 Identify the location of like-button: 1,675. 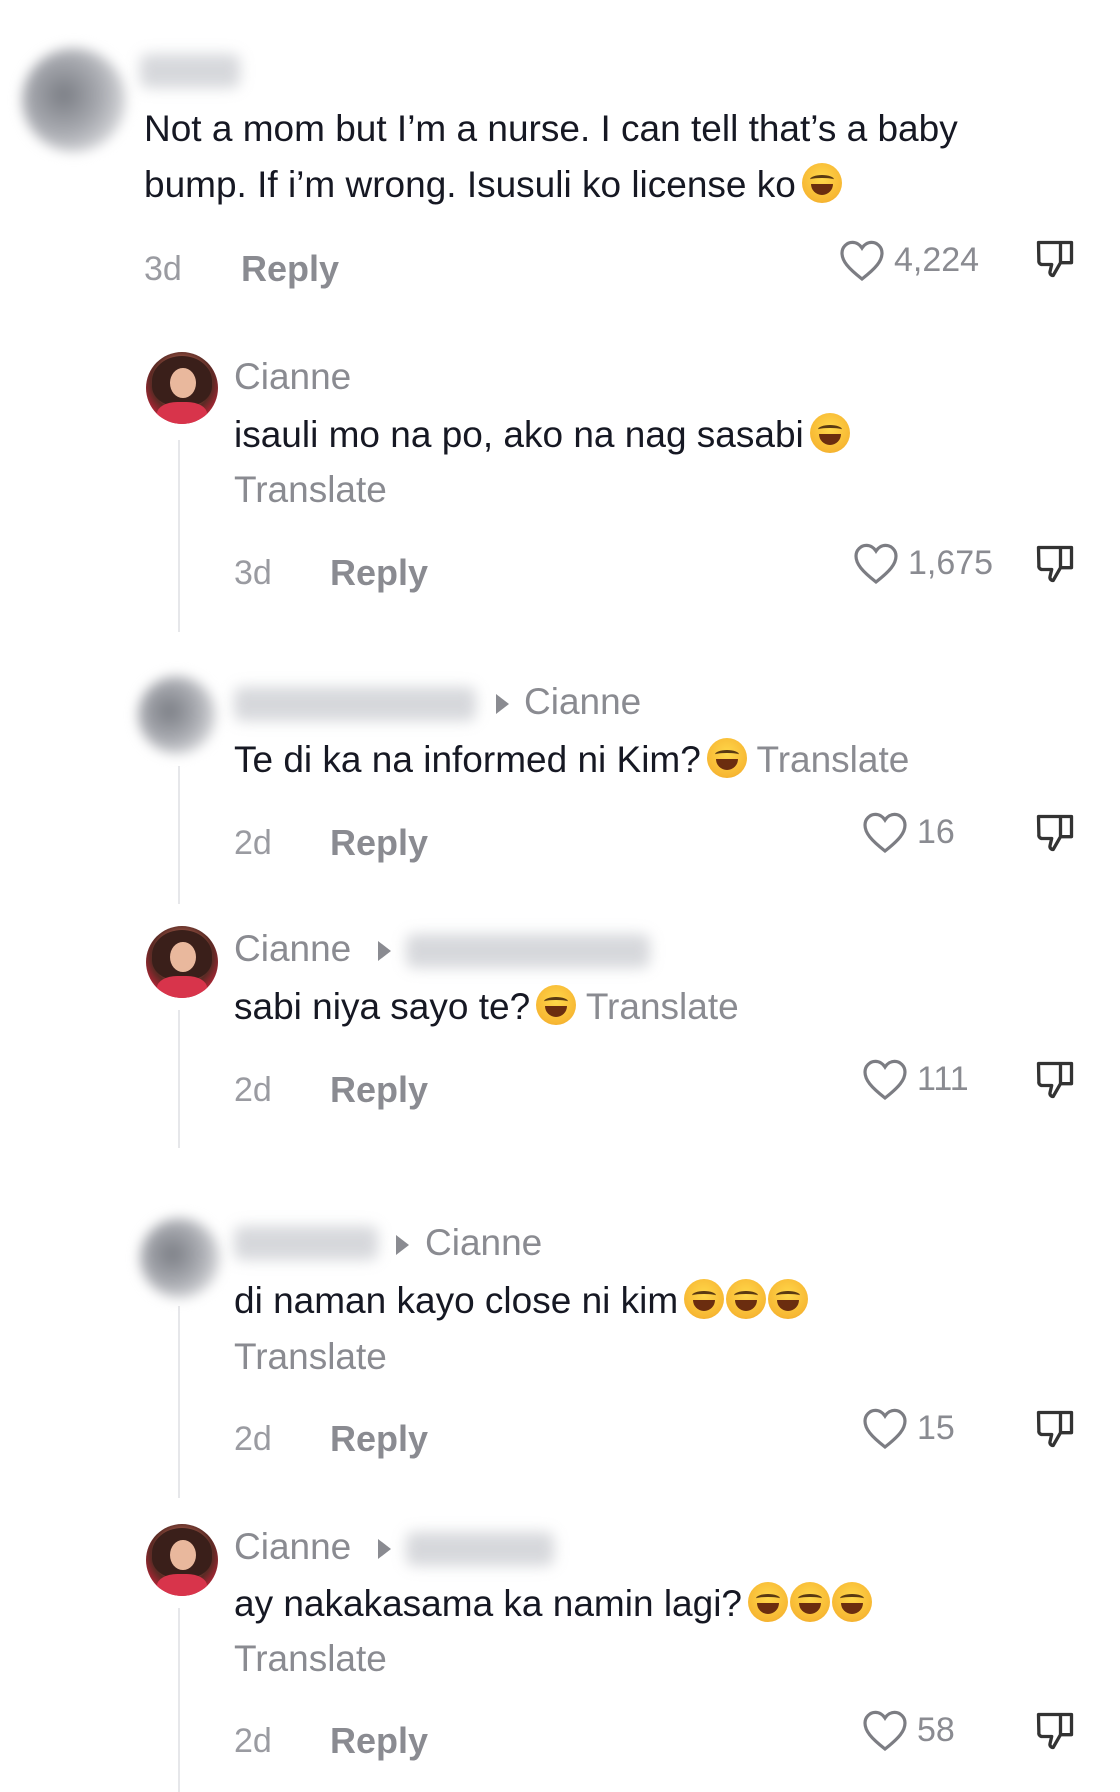
(922, 563).